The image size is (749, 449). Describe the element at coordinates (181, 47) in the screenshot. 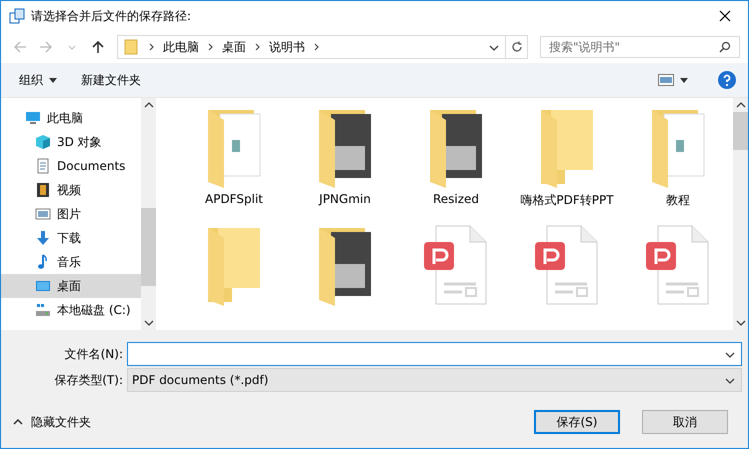

I see `breadcrumb-item: 此电脑` at that location.